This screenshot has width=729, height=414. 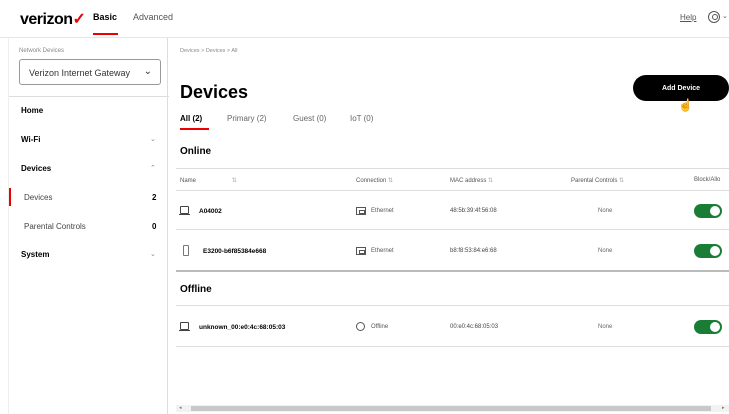 What do you see at coordinates (35, 254) in the screenshot?
I see `sidebar-item-system: System` at bounding box center [35, 254].